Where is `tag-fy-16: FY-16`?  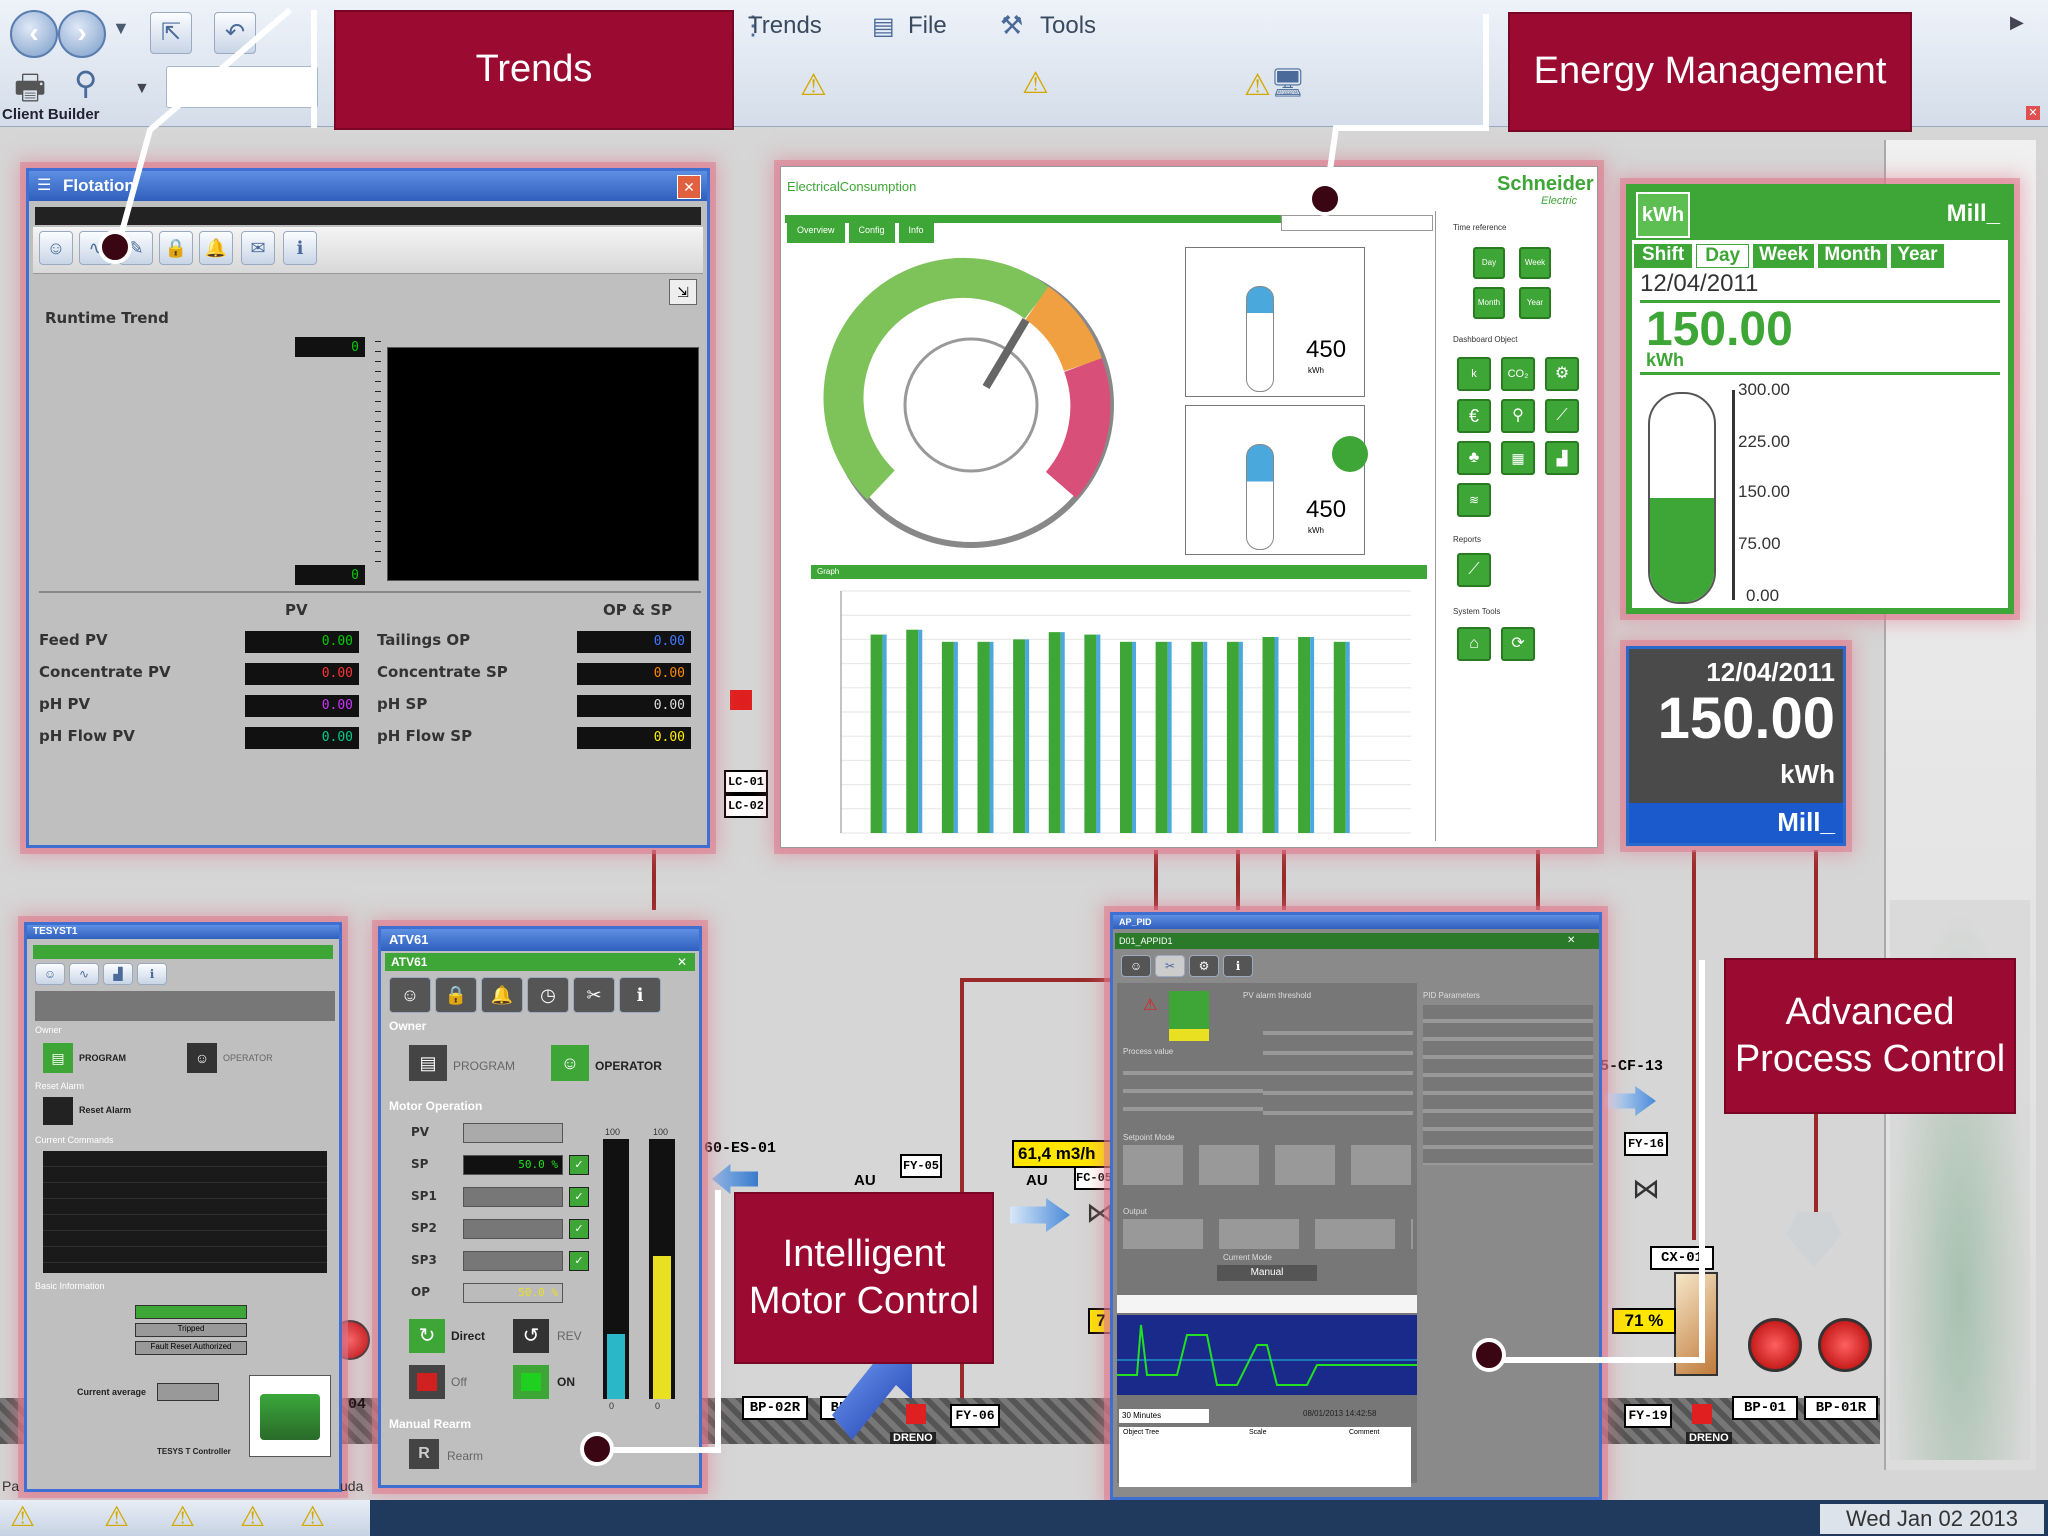
tag-fy-16: FY-16 is located at coordinates (1646, 1144).